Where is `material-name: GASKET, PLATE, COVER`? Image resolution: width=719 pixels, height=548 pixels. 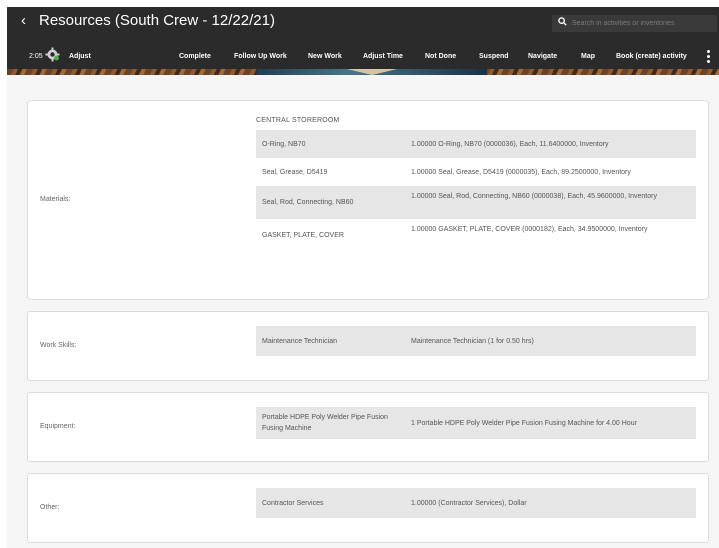 material-name: GASKET, PLATE, COVER is located at coordinates (303, 235).